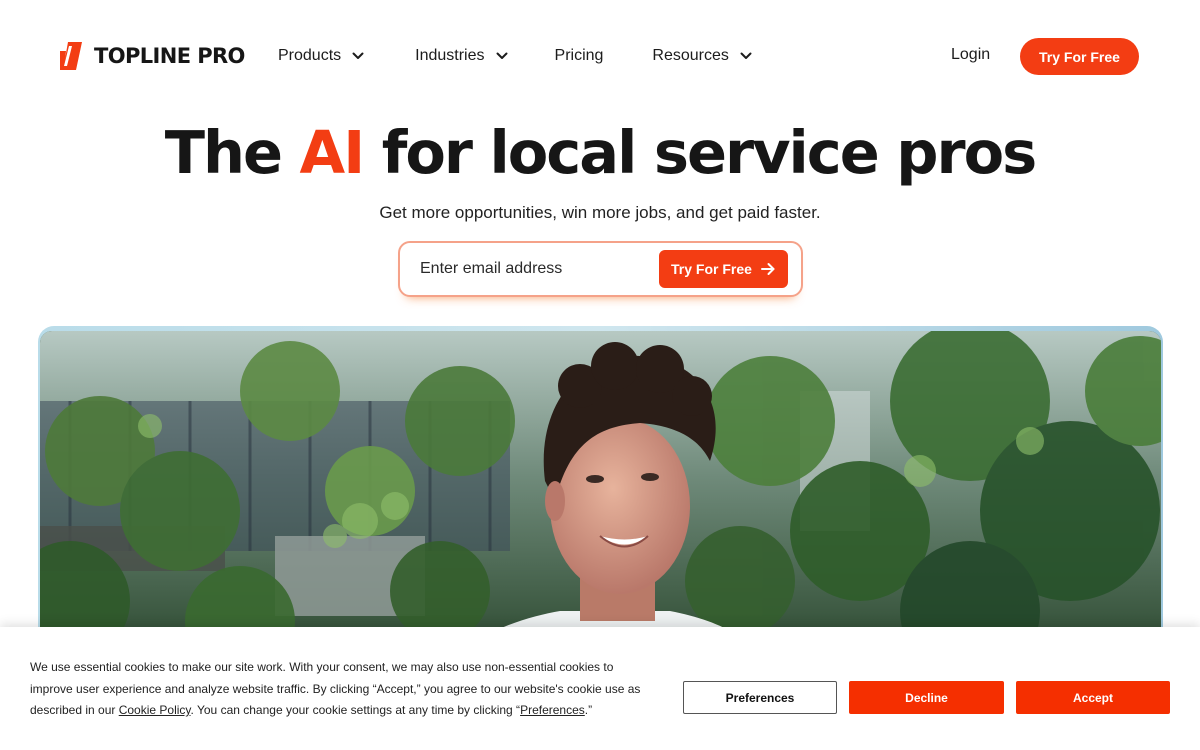 The height and width of the screenshot is (750, 1200). I want to click on nav-item-industries: Industries, so click(461, 56).